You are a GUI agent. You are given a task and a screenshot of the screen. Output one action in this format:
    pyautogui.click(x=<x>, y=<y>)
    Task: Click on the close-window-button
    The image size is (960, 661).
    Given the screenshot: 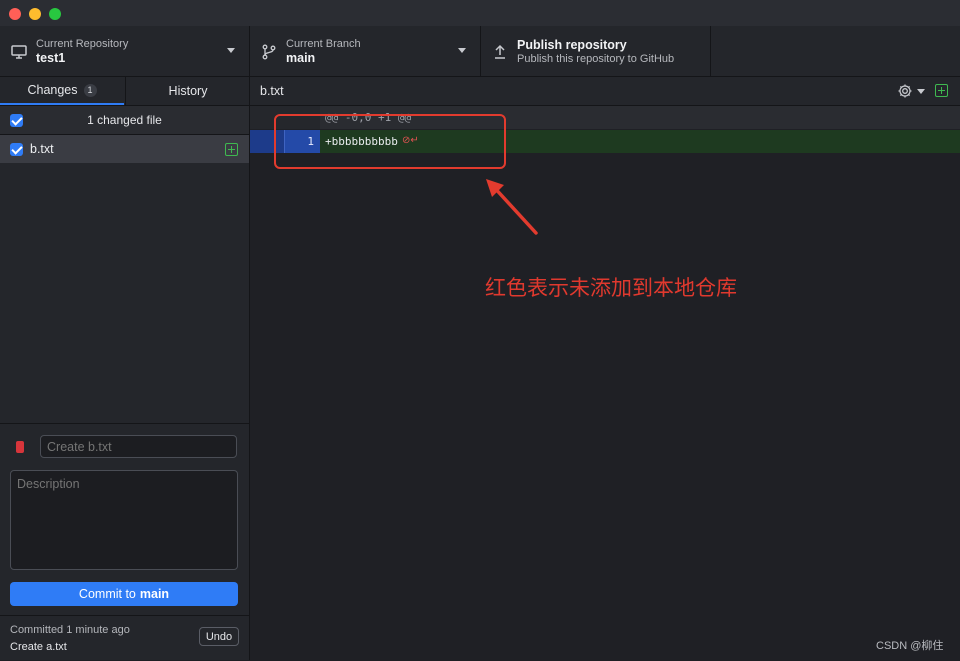 What is the action you would take?
    pyautogui.click(x=15, y=14)
    